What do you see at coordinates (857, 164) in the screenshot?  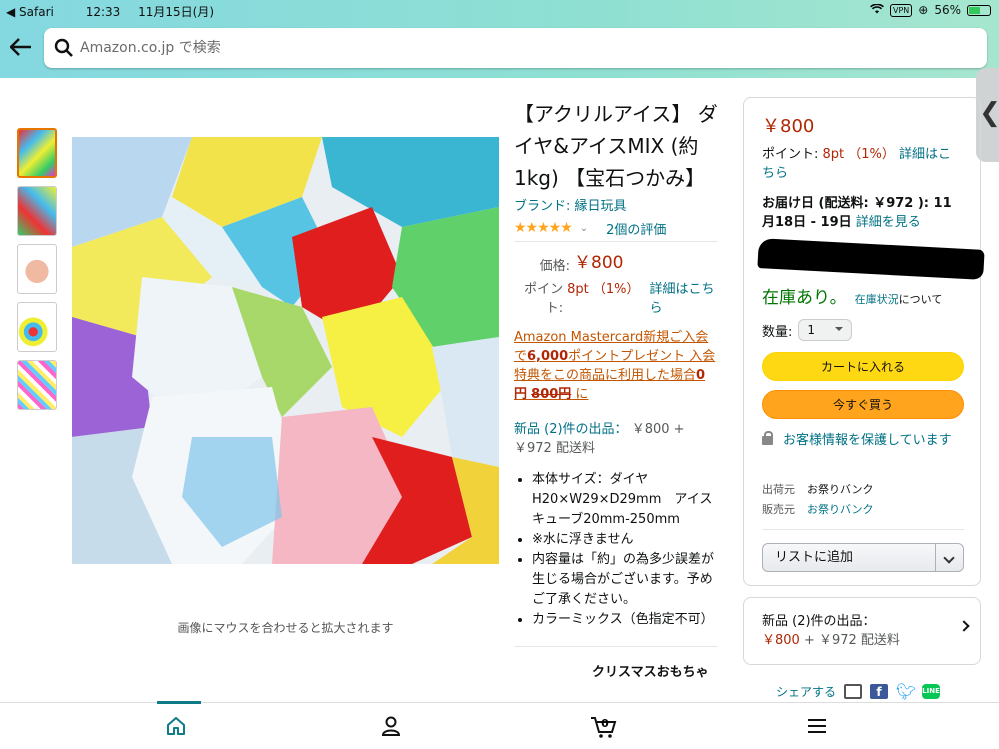 I see `buybox-points: ポイント: 8pt （1%） 詳細はこちら` at bounding box center [857, 164].